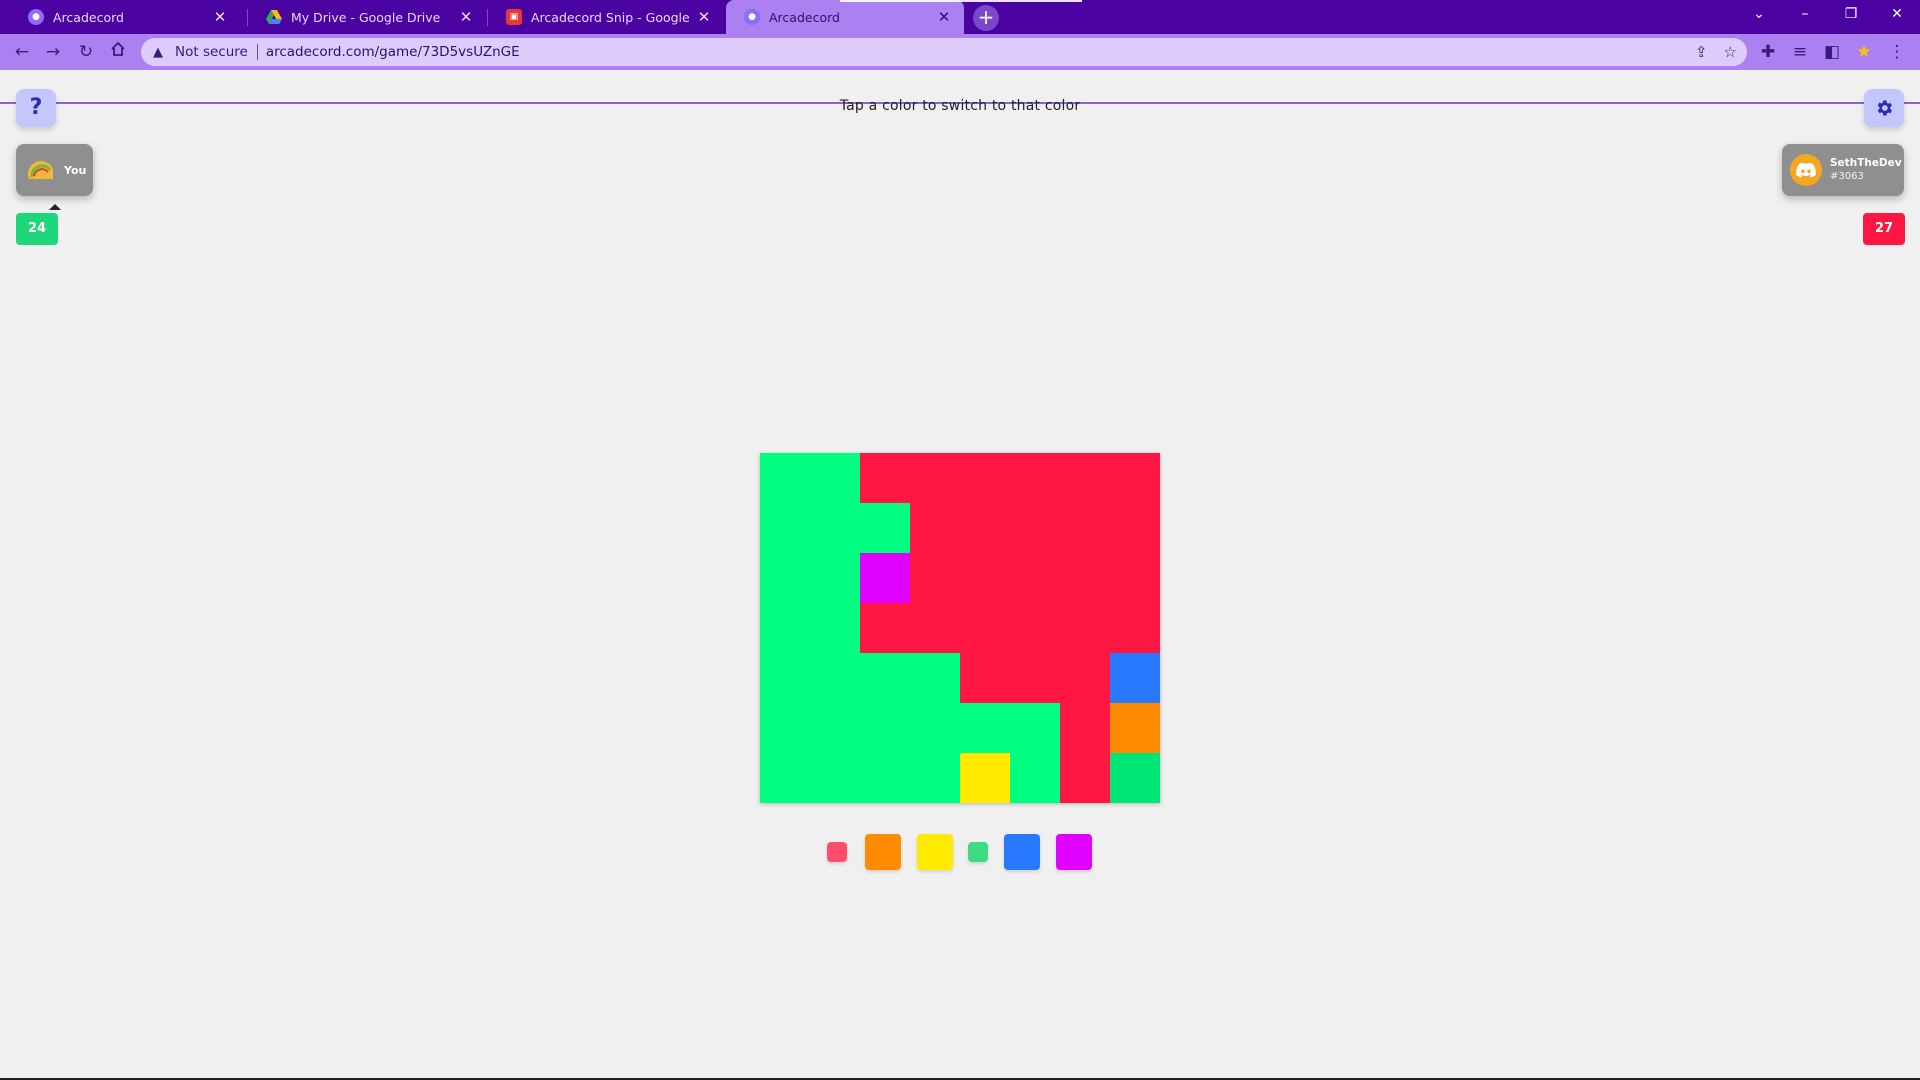 The width and height of the screenshot is (1920, 1080). I want to click on share-icon: ⇪, so click(1701, 52).